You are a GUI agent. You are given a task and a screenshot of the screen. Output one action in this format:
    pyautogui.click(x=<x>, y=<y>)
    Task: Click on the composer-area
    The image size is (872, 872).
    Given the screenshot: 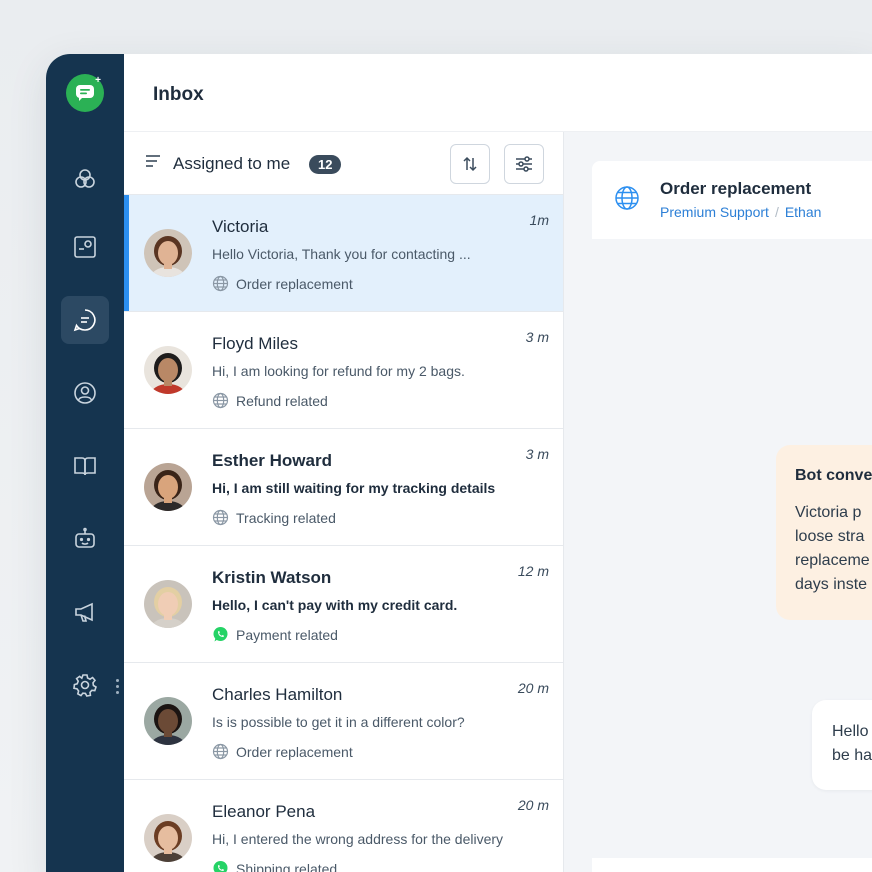 What is the action you would take?
    pyautogui.click(x=732, y=865)
    